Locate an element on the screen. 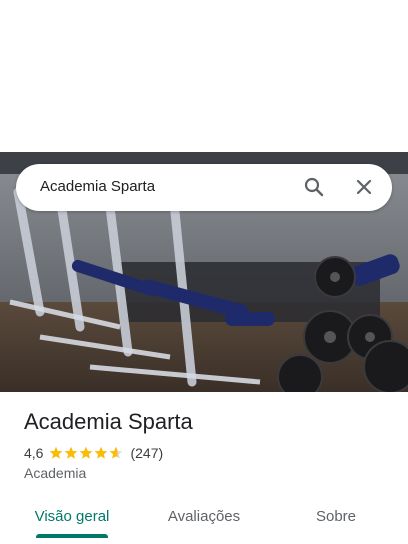 The height and width of the screenshot is (544, 408). rating-stars is located at coordinates (86, 453).